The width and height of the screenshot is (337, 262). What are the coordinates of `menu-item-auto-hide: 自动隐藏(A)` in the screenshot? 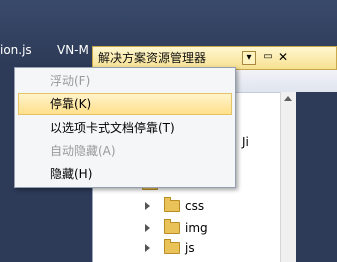 It's located at (125, 151).